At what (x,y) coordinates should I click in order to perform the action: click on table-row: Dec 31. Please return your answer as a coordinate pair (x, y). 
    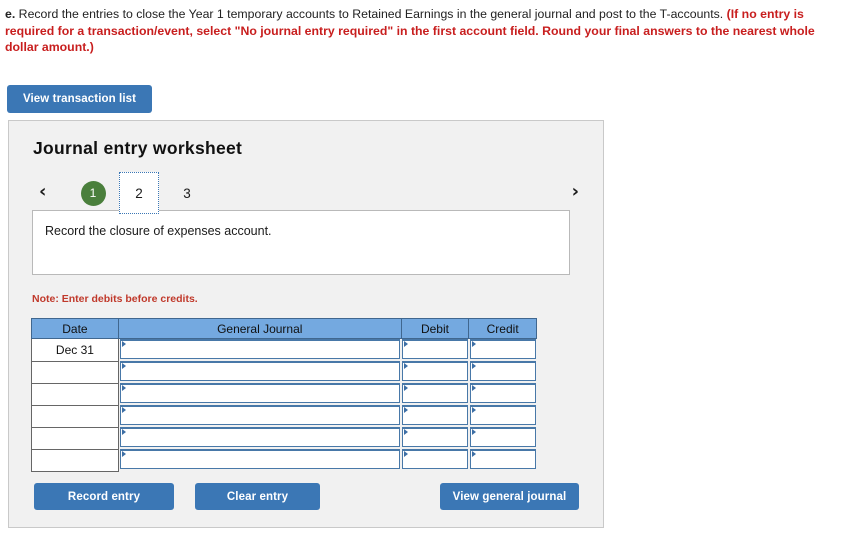
    Looking at the image, I should click on (284, 350).